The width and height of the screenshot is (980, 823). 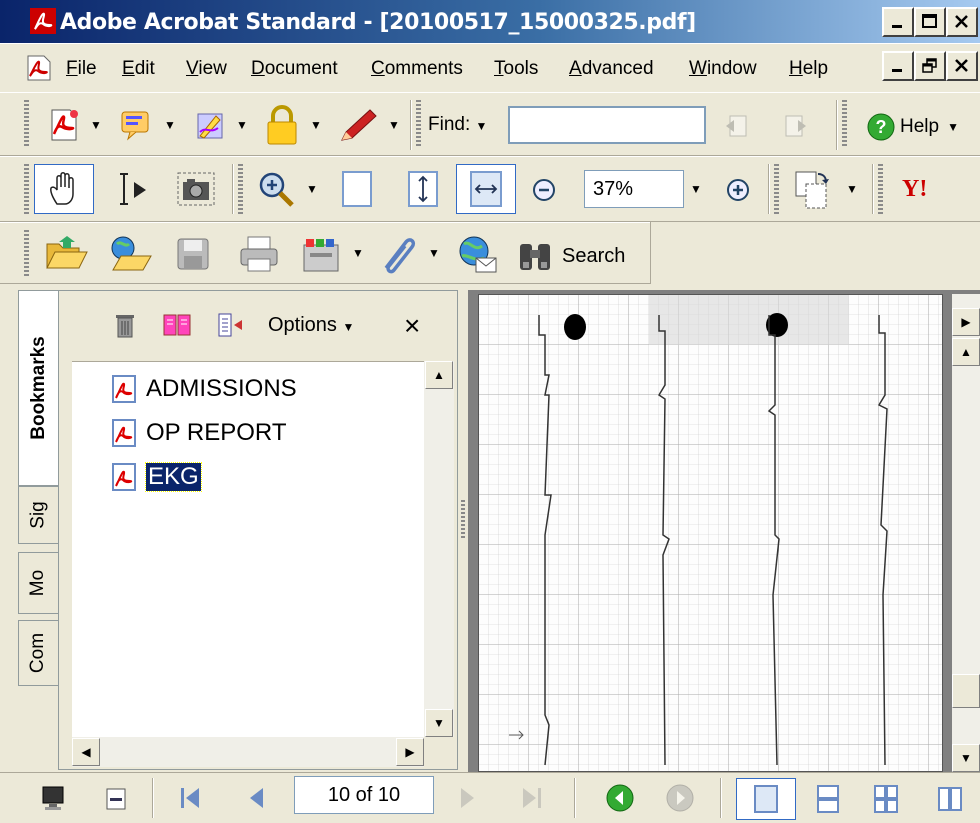 What do you see at coordinates (196, 189) in the screenshot?
I see `snapshot-tool-button` at bounding box center [196, 189].